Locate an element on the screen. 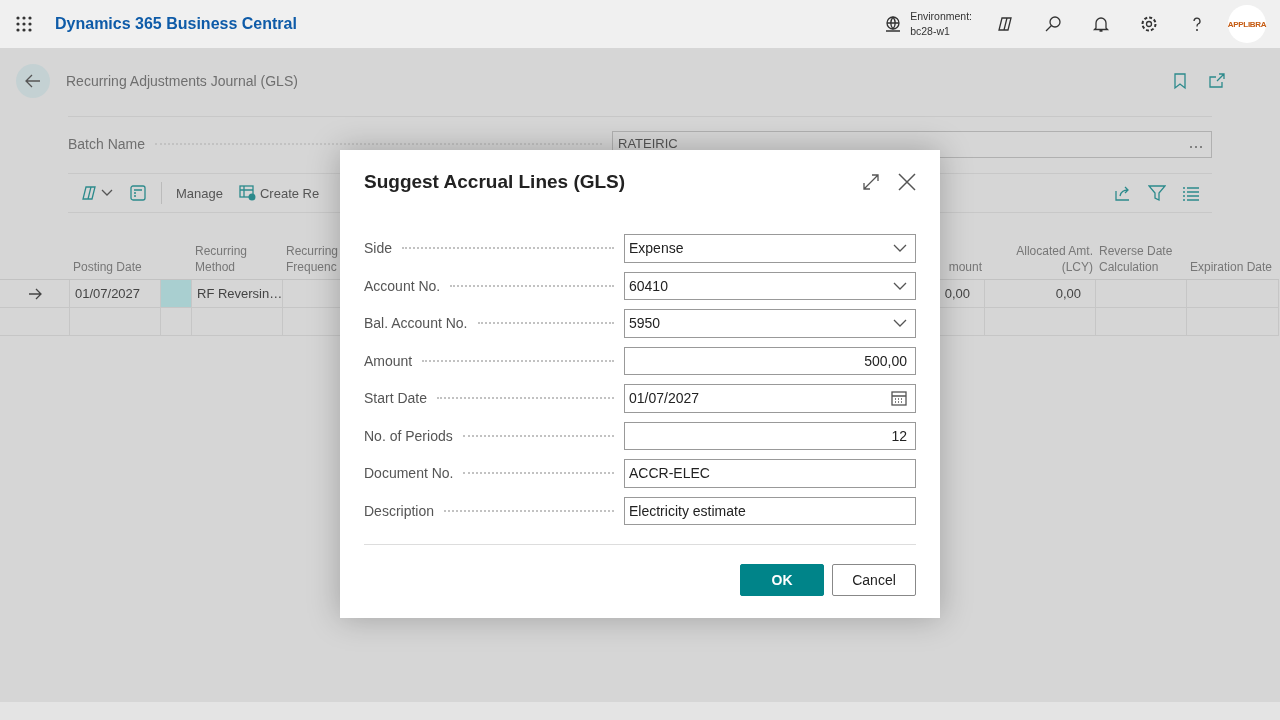 This screenshot has width=1280, height=720. dropdown-field: 60410 is located at coordinates (770, 285).